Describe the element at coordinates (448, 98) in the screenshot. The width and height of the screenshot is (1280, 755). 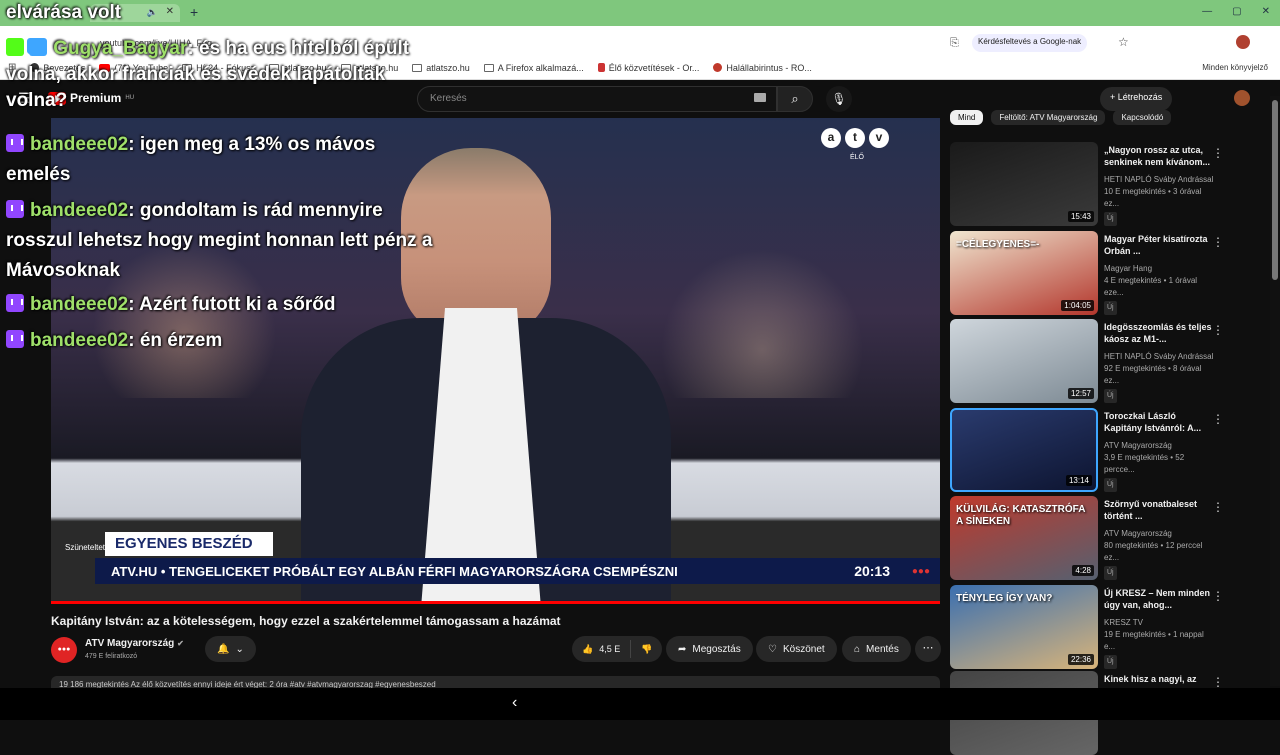
I see `search-placeholder: Keresés` at that location.